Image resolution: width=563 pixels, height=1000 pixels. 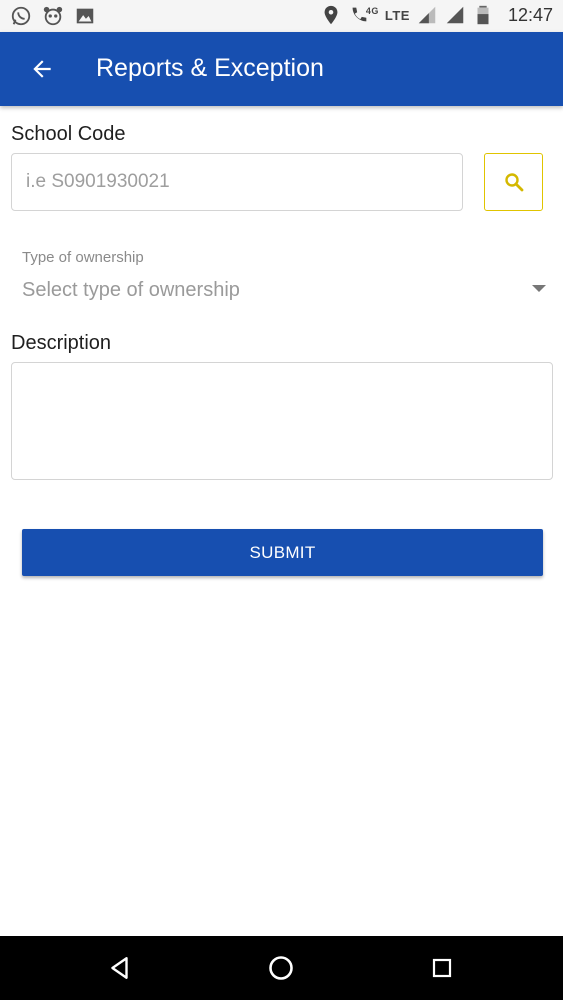 I want to click on arrow-left-icon, so click(x=42, y=69).